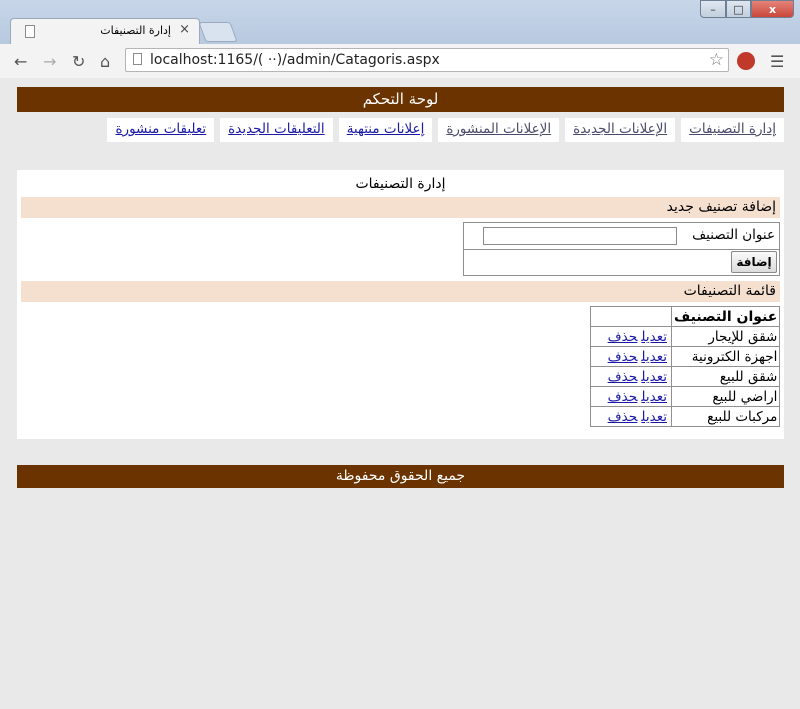  I want to click on column-header-category-title: عنوان التصنيف, so click(725, 316).